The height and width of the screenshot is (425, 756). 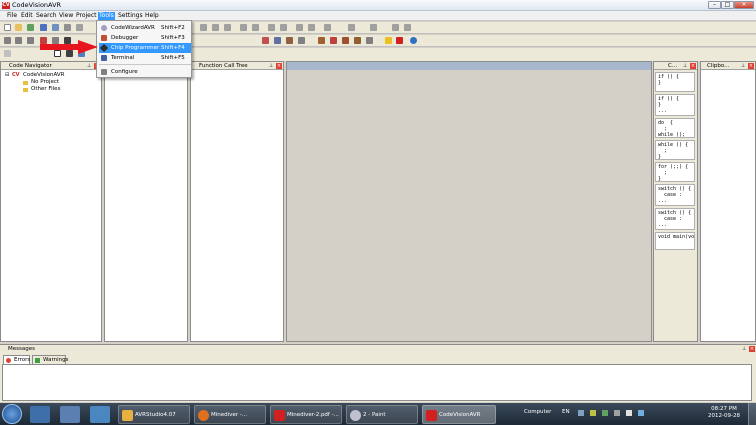 I want to click on build-icon, so click(x=18, y=40).